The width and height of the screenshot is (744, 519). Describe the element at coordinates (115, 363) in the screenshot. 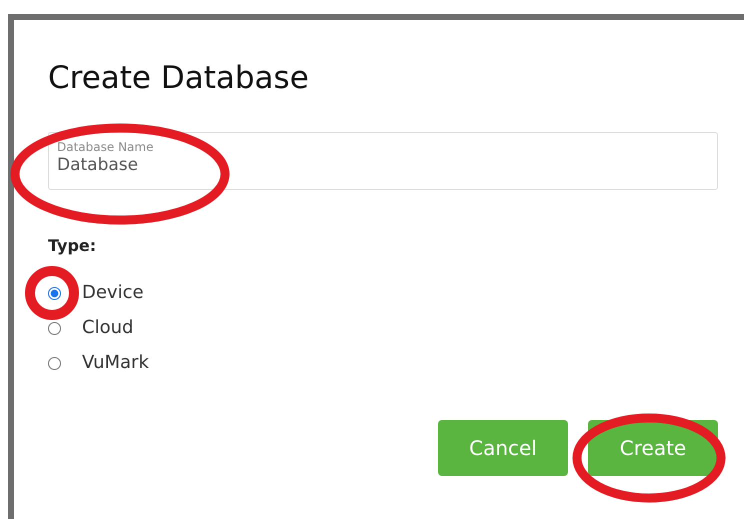

I see `option-label: VuMark` at that location.